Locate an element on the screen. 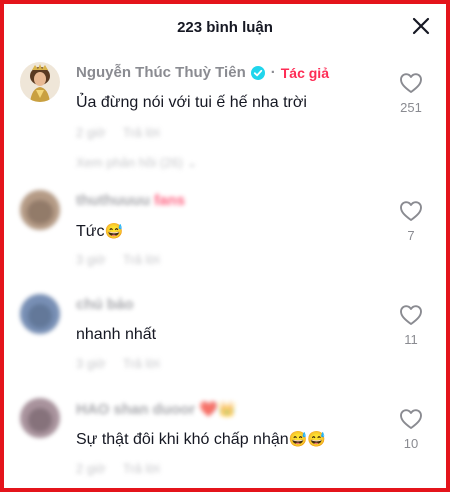  like-button: 7 is located at coordinates (411, 221).